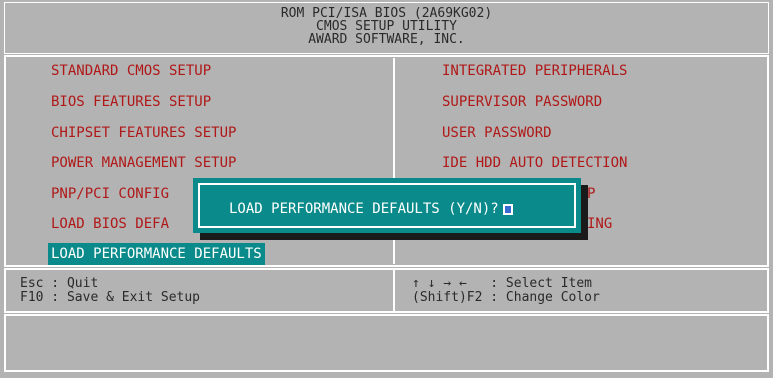 This screenshot has width=773, height=378. I want to click on help-esc-quit: Esc : Quit, so click(59, 283).